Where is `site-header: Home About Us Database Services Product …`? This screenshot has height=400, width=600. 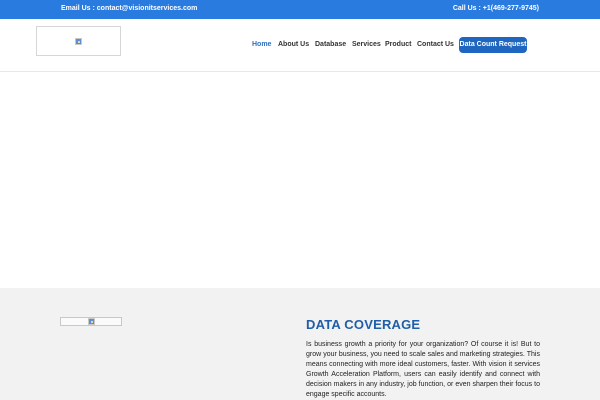 site-header: Home About Us Database Services Product … is located at coordinates (300, 45).